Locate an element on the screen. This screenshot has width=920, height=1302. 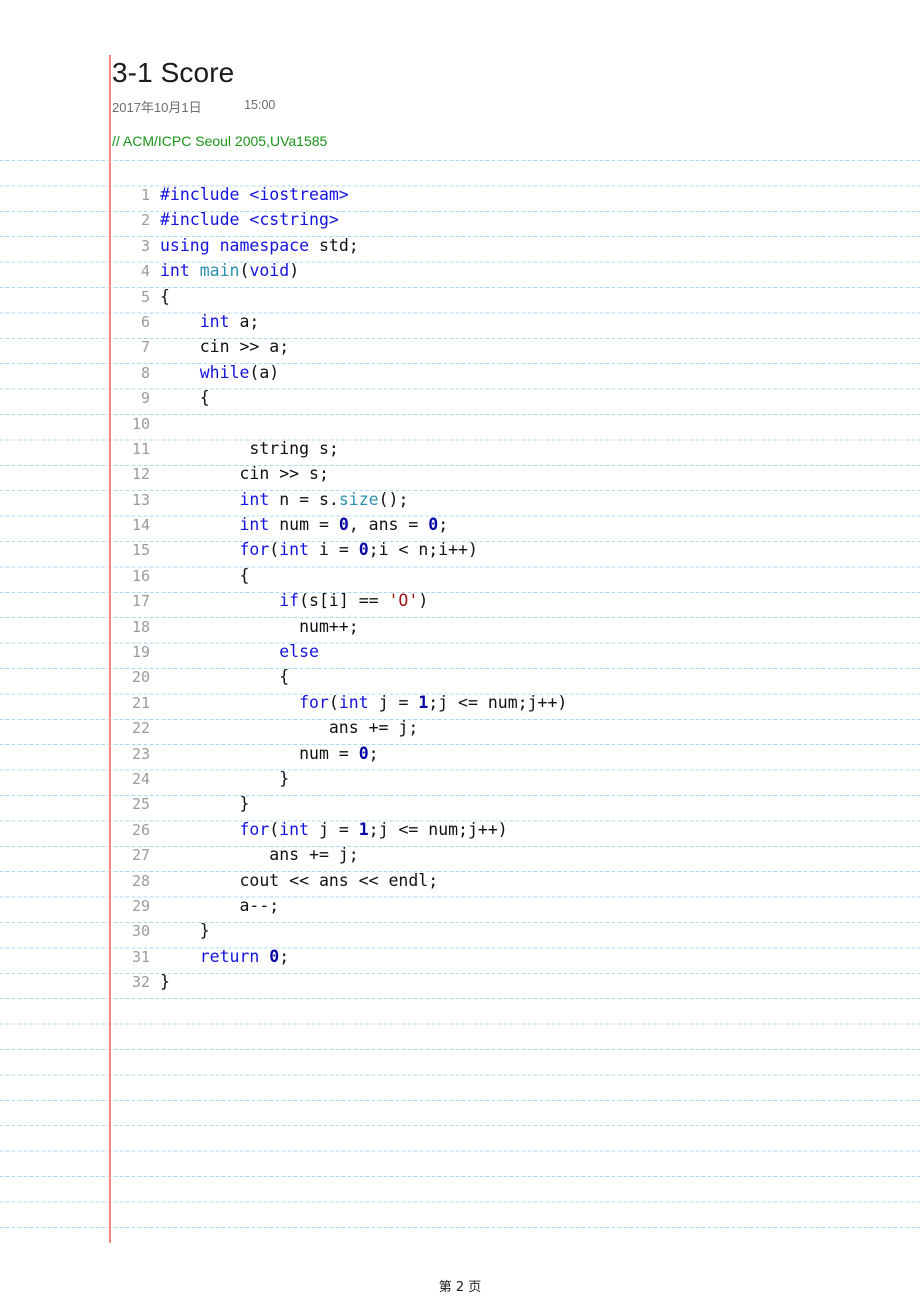
code-line: 26 for(int j = 1;j <= num;j++) is located at coordinates (507, 829).